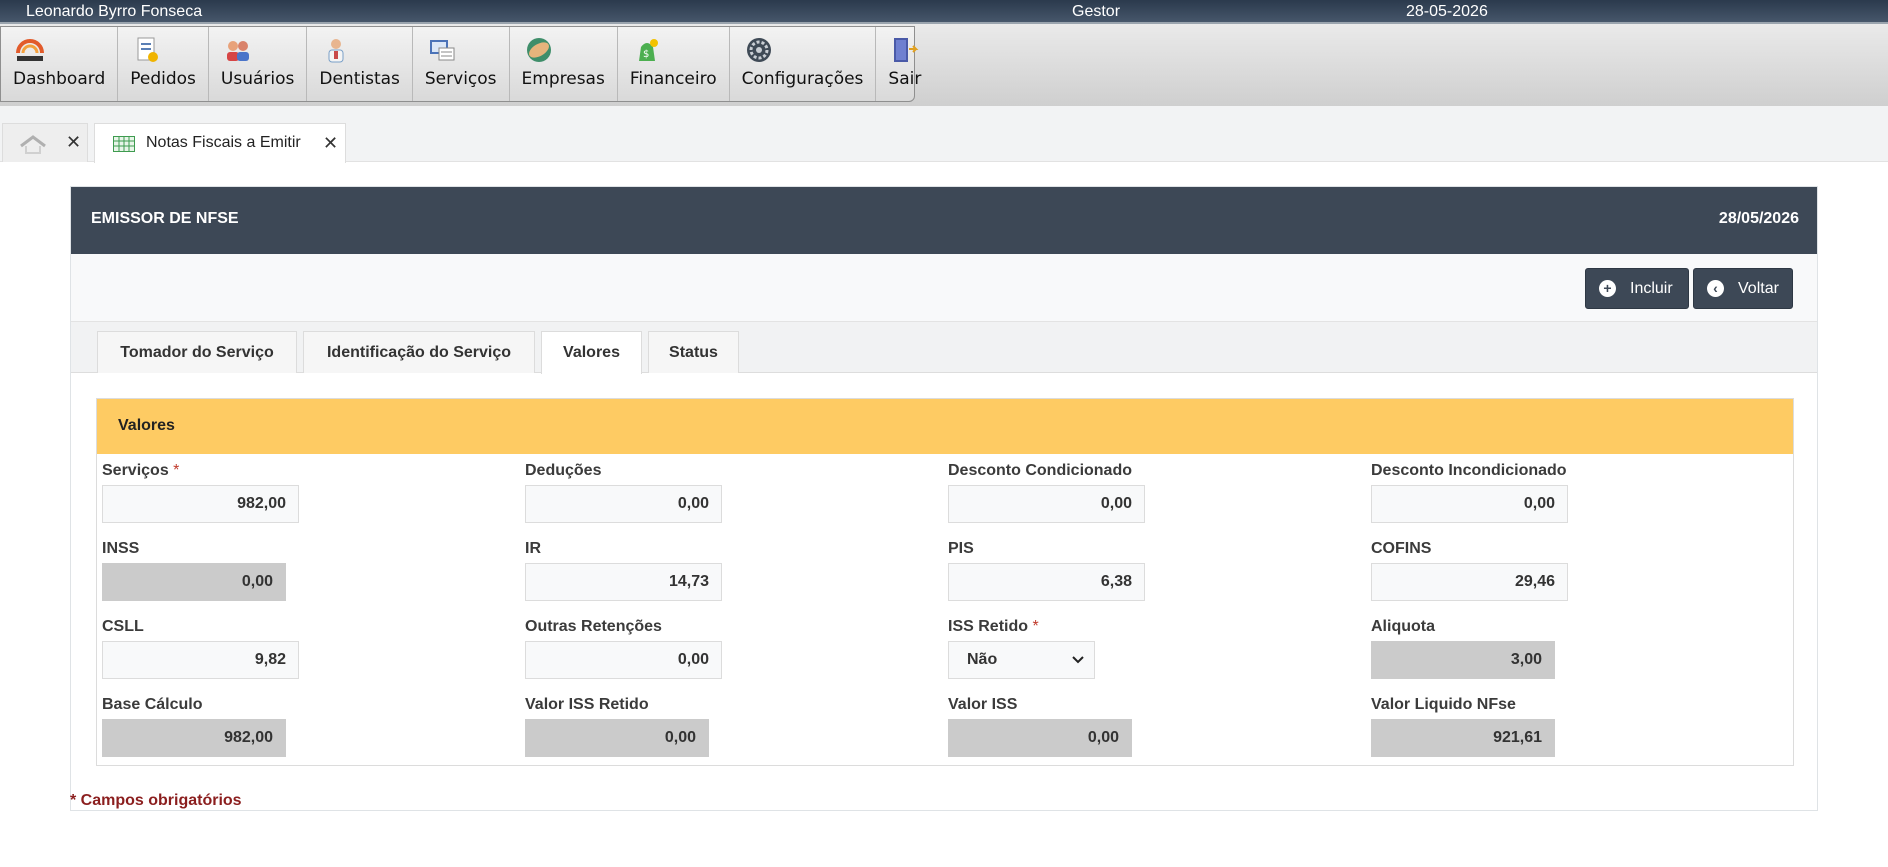 Image resolution: width=1888 pixels, height=867 pixels. Describe the element at coordinates (360, 64) in the screenshot. I see `menu-dentistas: Dentistas` at that location.